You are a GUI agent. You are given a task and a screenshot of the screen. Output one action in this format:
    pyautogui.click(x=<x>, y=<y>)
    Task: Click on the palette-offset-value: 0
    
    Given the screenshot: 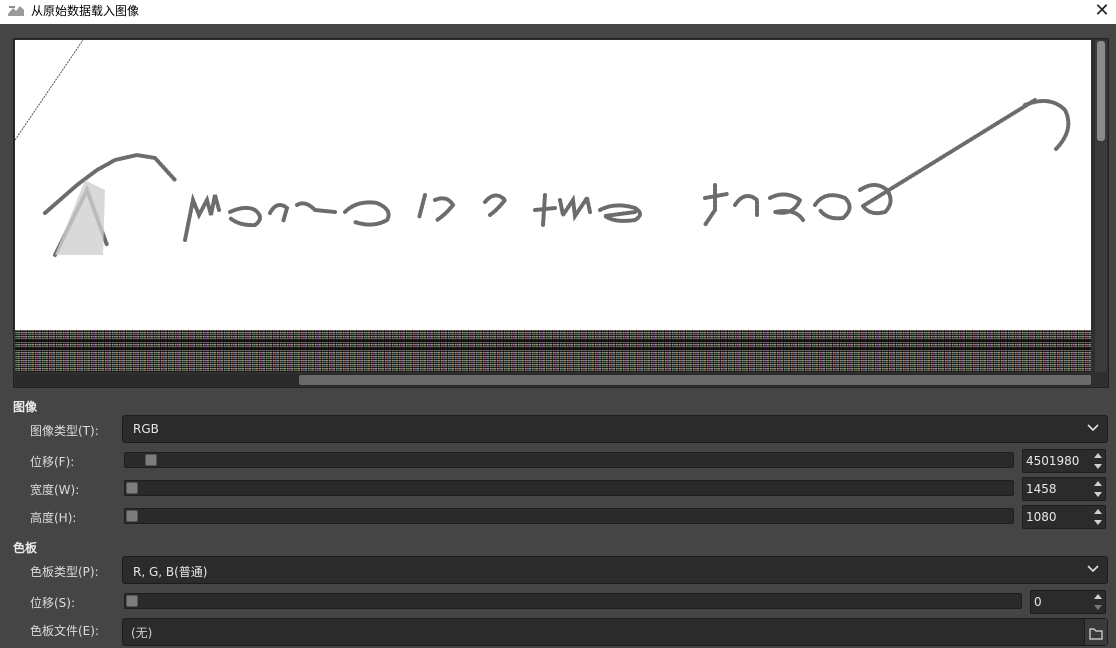 What is the action you would take?
    pyautogui.click(x=1038, y=602)
    